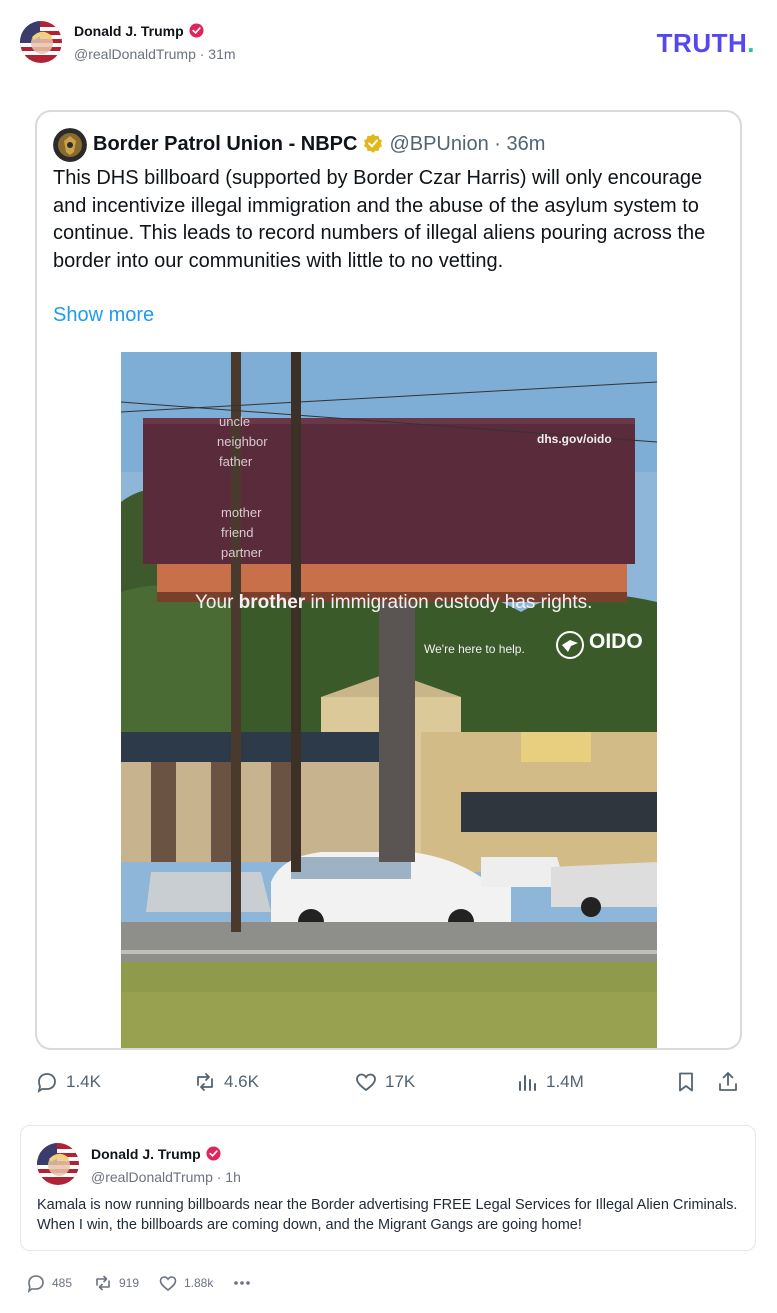 The height and width of the screenshot is (1313, 777). What do you see at coordinates (68, 1082) in the screenshot?
I see `reply-count: 1.4K` at bounding box center [68, 1082].